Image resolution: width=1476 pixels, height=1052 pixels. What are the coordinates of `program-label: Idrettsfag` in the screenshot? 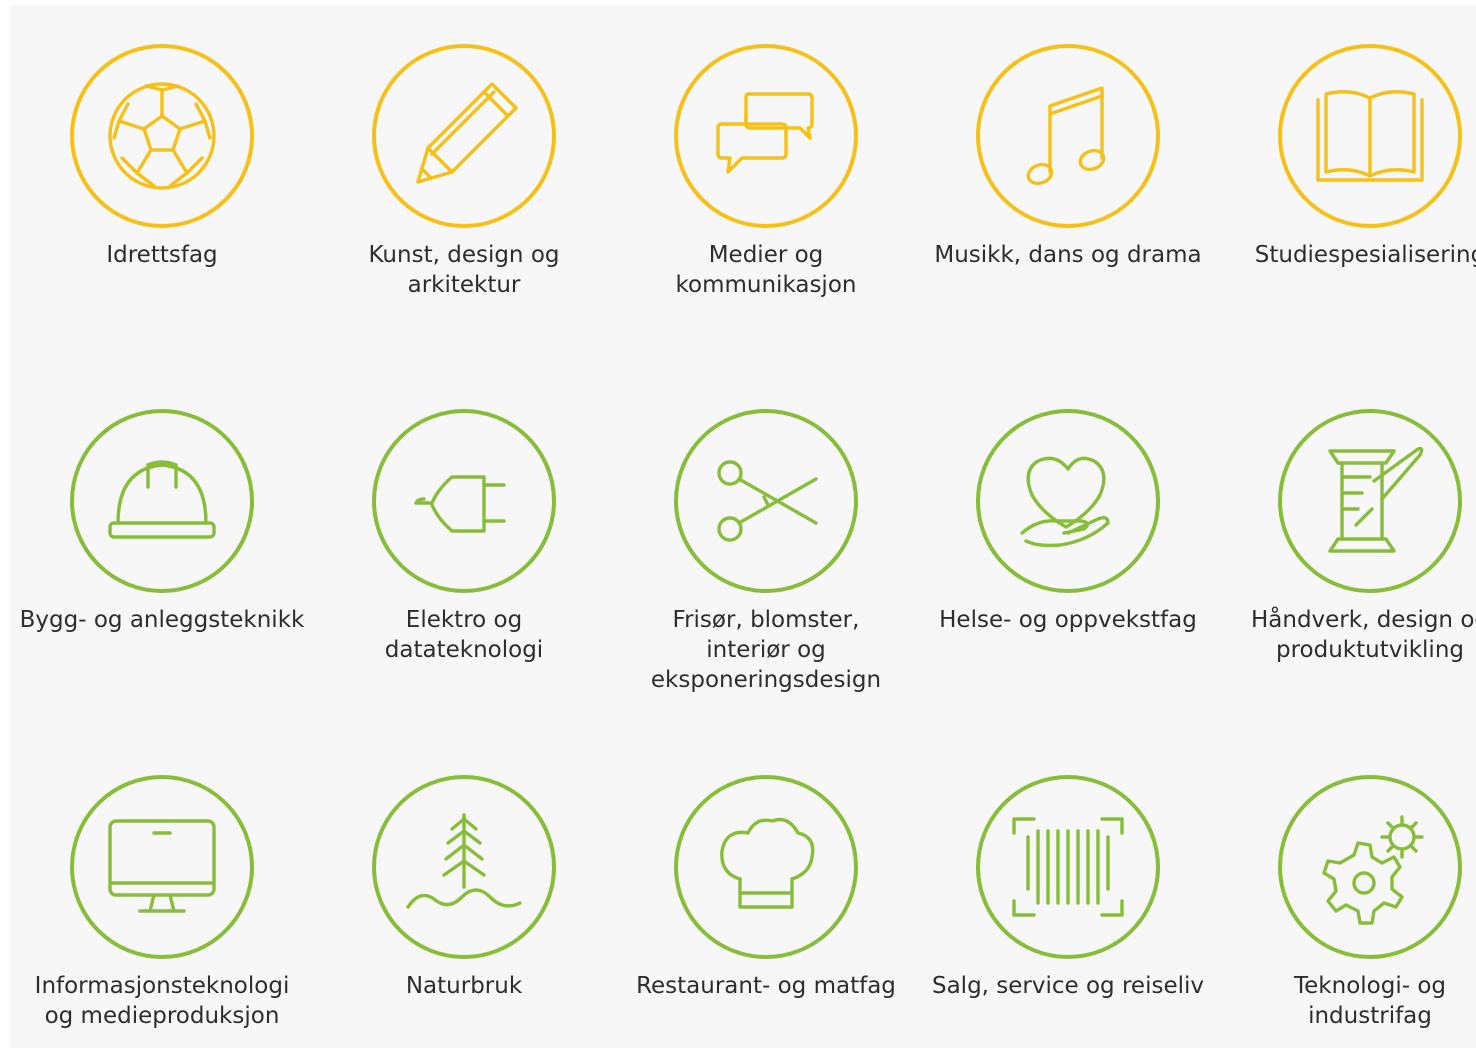 It's located at (162, 255).